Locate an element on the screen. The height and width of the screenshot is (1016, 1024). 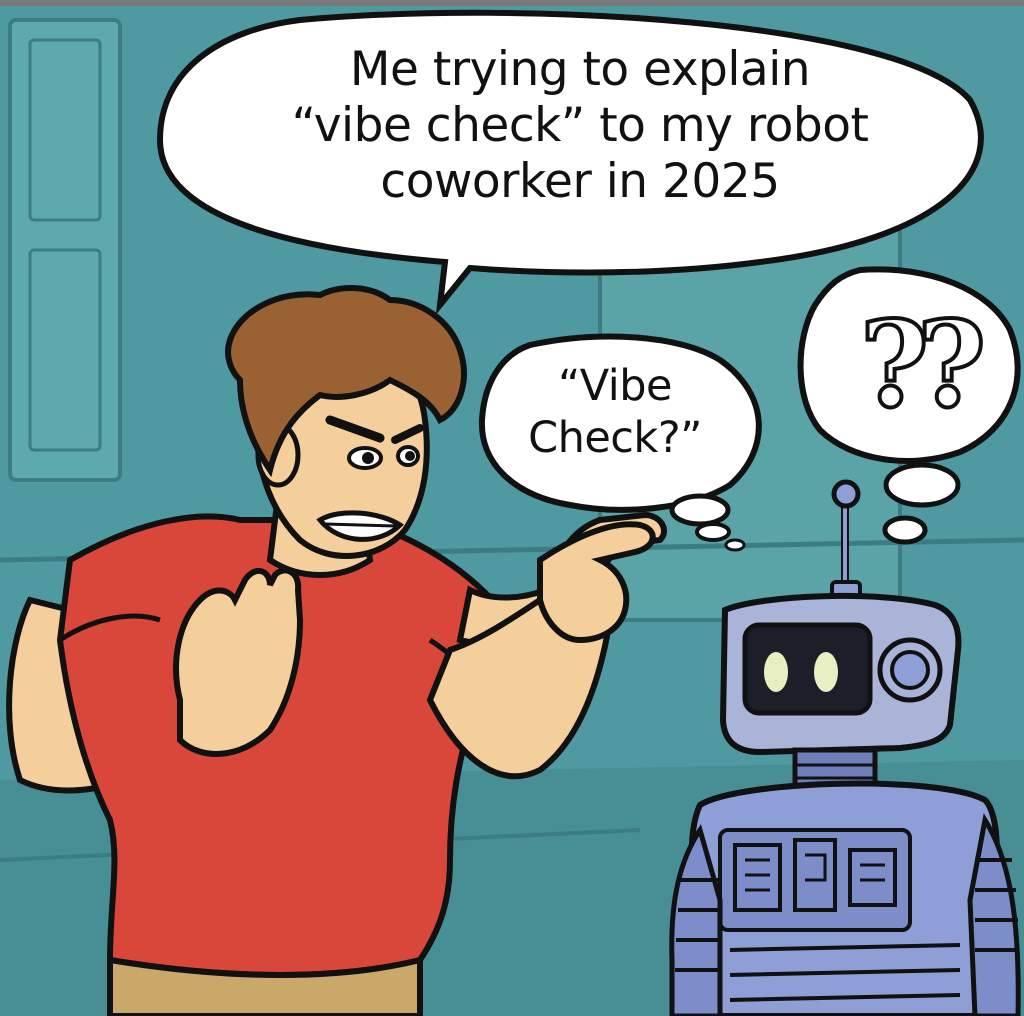
robot-face-screen is located at coordinates (807, 669).